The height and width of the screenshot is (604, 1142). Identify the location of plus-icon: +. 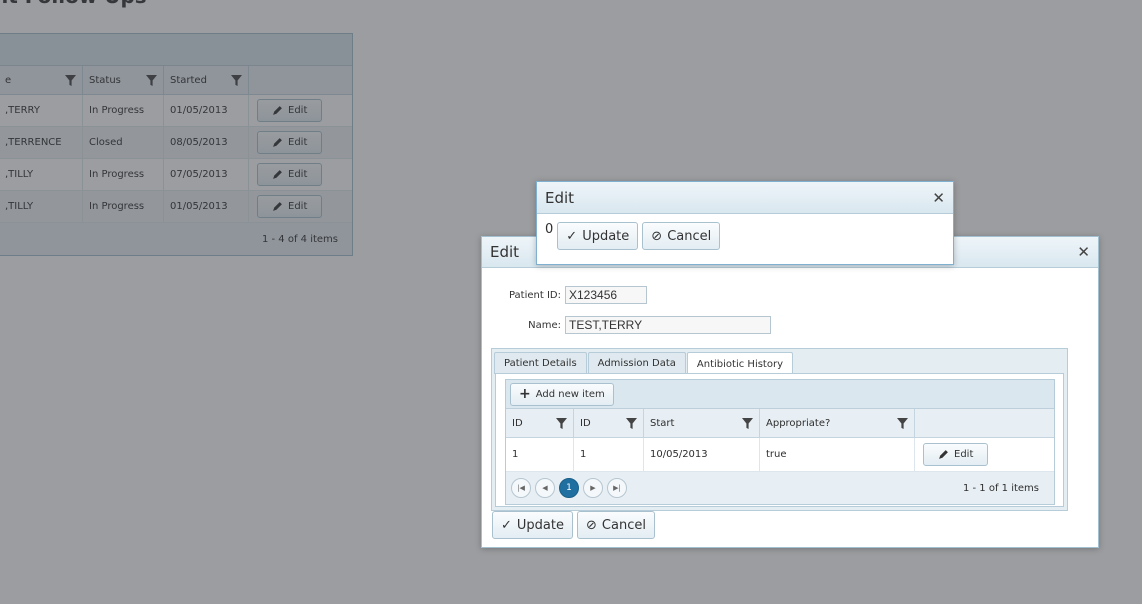
(525, 394).